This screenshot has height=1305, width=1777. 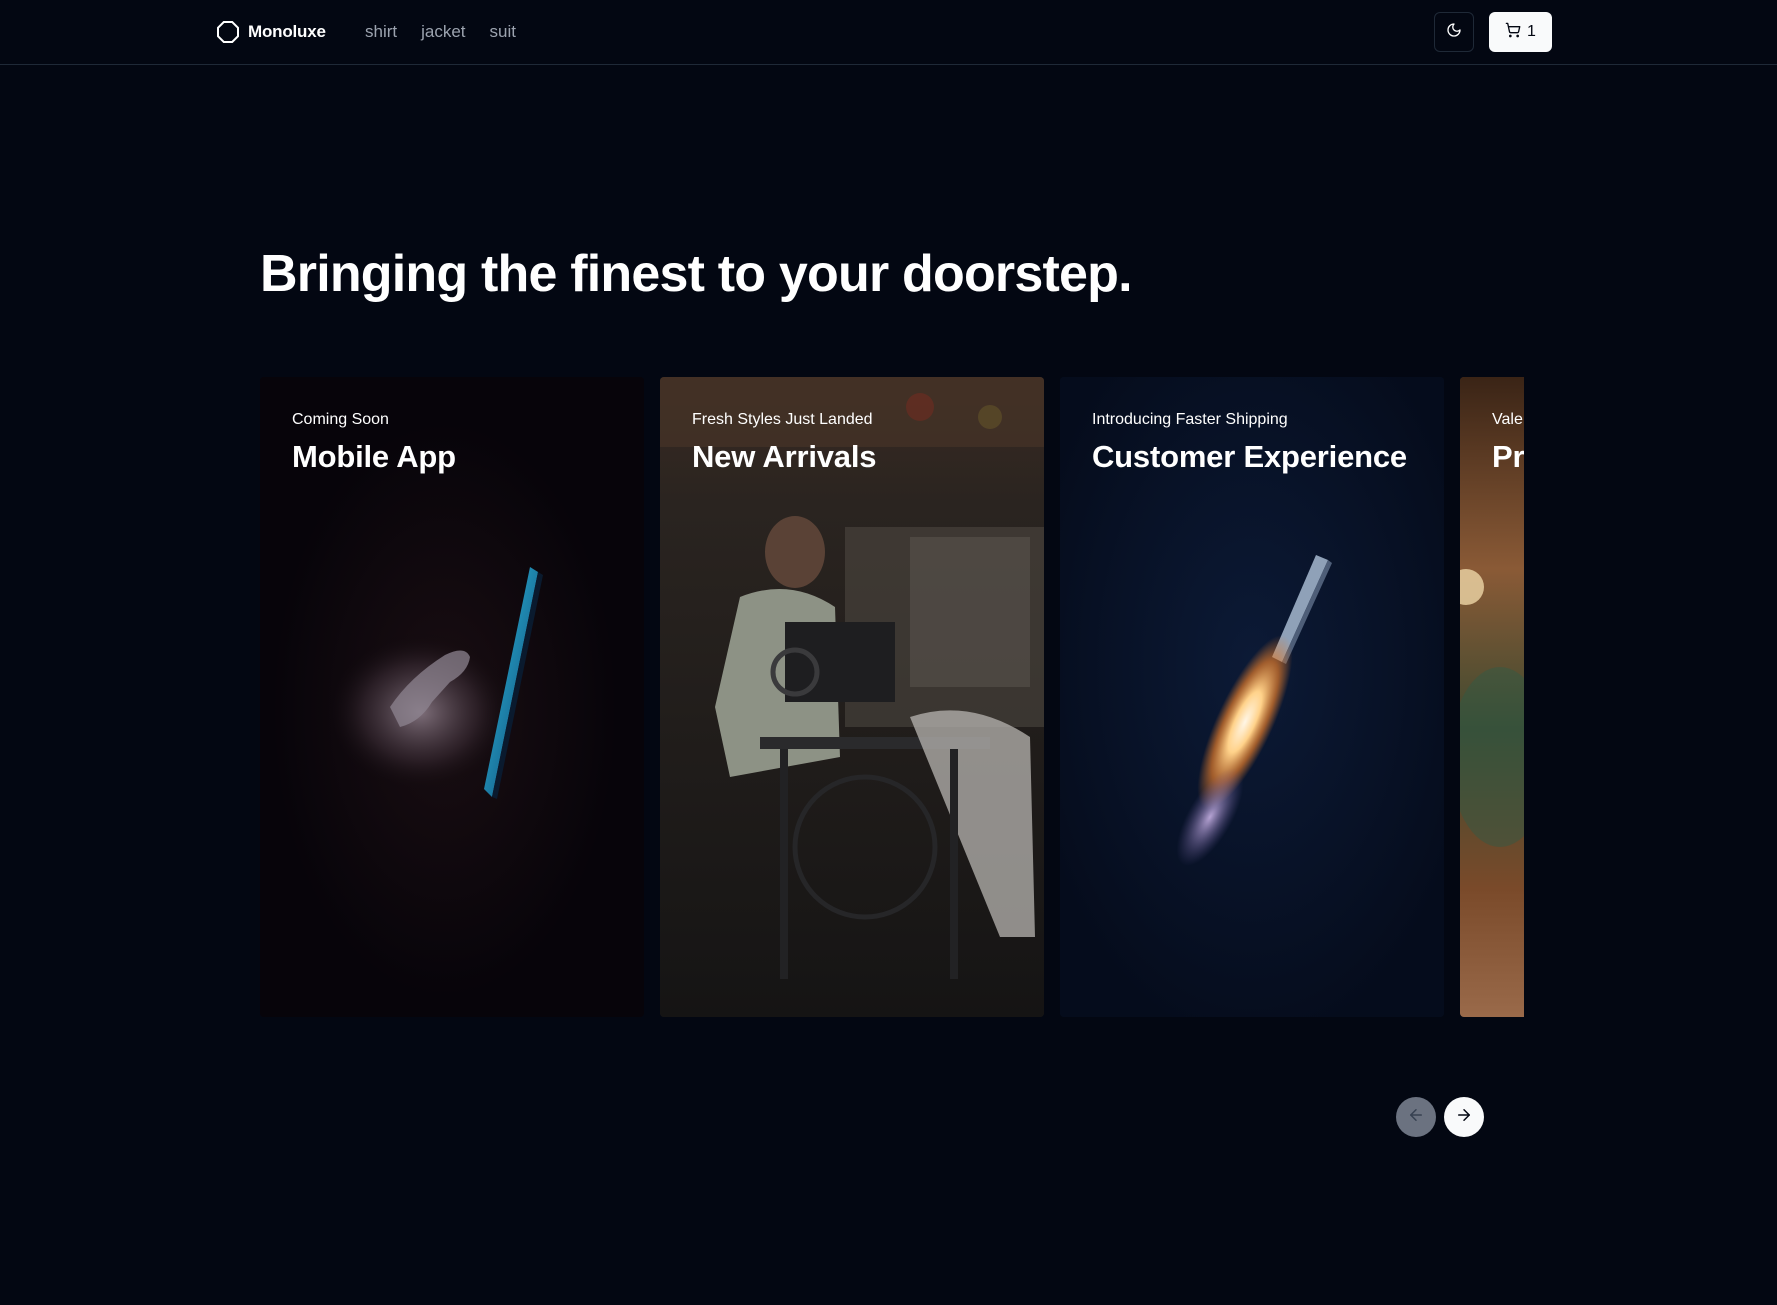 I want to click on card-text: Vale Pr, so click(x=1508, y=443).